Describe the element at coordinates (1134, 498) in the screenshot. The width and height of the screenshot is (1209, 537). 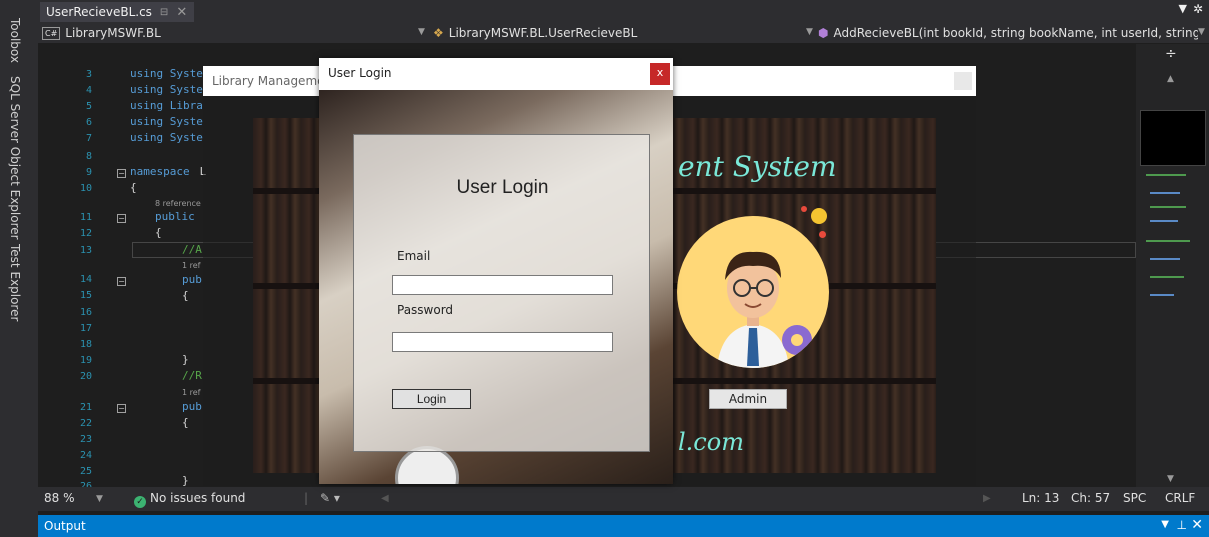
I see `whitespace-indicator: SPC` at that location.